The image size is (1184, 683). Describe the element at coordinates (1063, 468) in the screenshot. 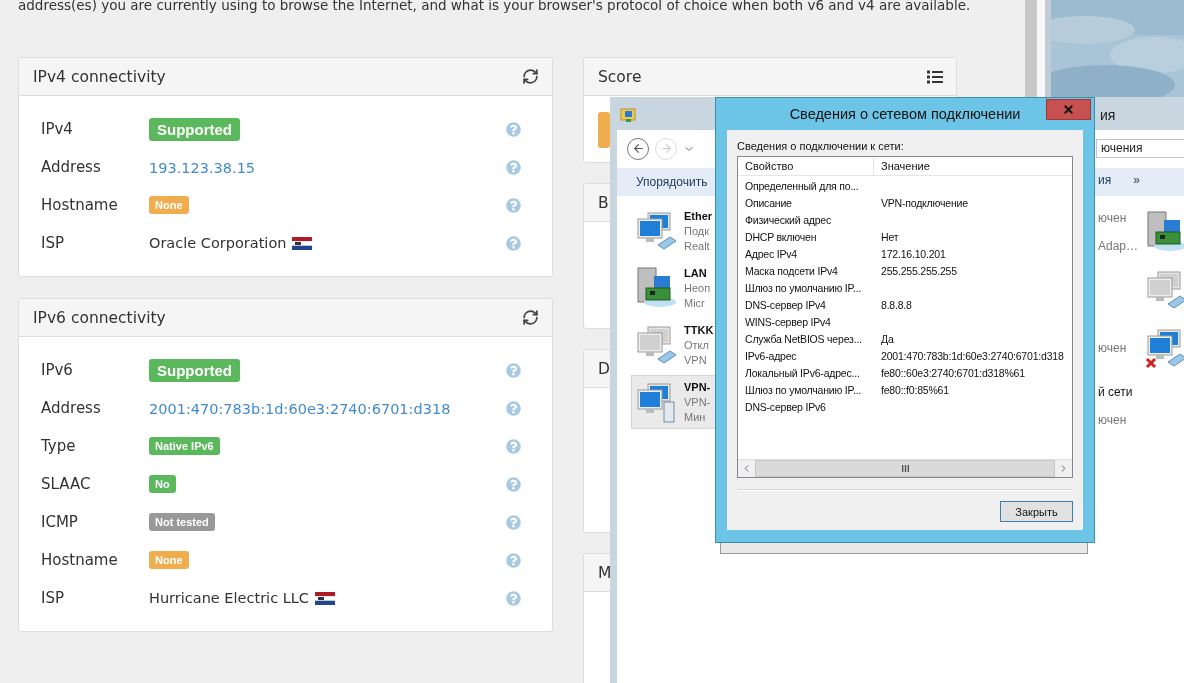

I see `scroll-right-button` at that location.